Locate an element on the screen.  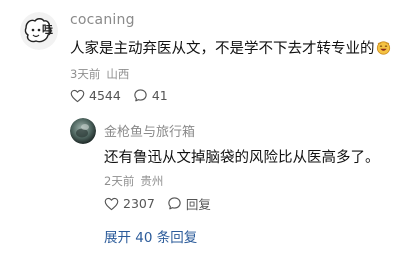
reply-like-count: 2307 is located at coordinates (139, 203).